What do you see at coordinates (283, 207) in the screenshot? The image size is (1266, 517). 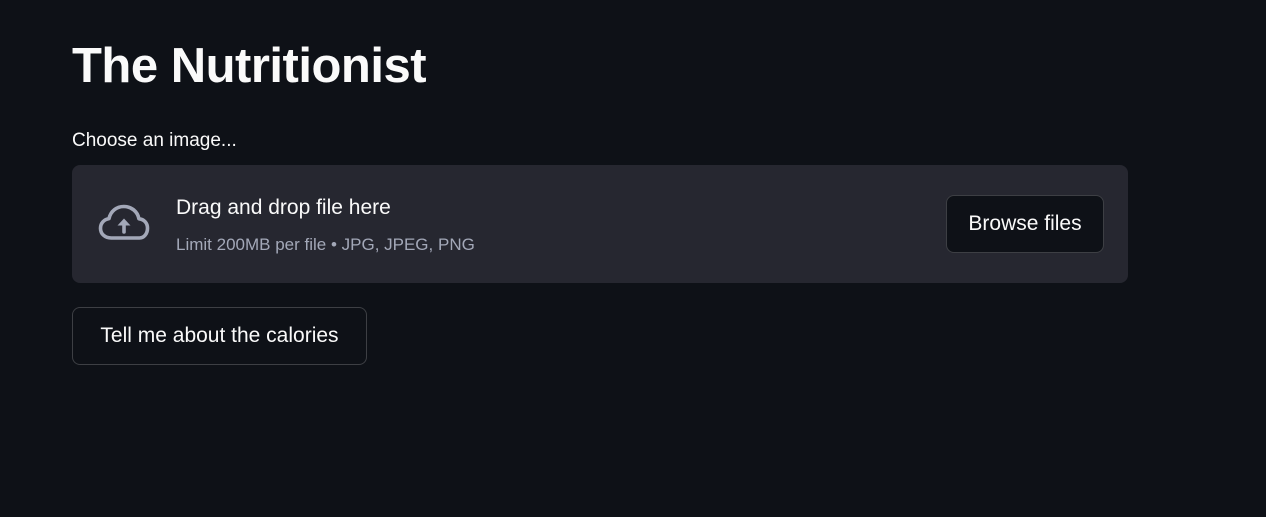 I see `dropzone-instructions: Drag and drop file here` at bounding box center [283, 207].